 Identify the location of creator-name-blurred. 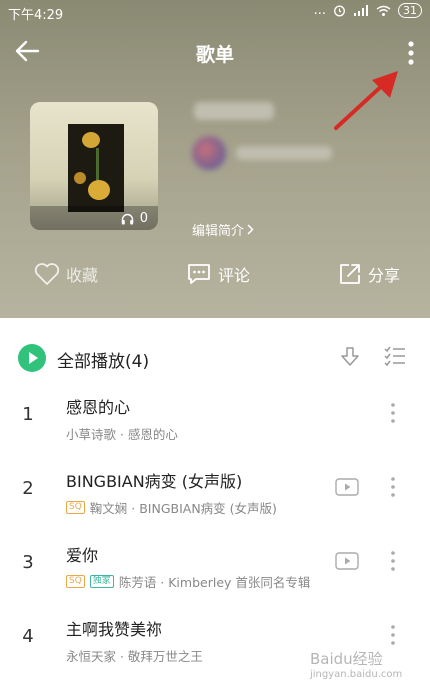
(284, 153).